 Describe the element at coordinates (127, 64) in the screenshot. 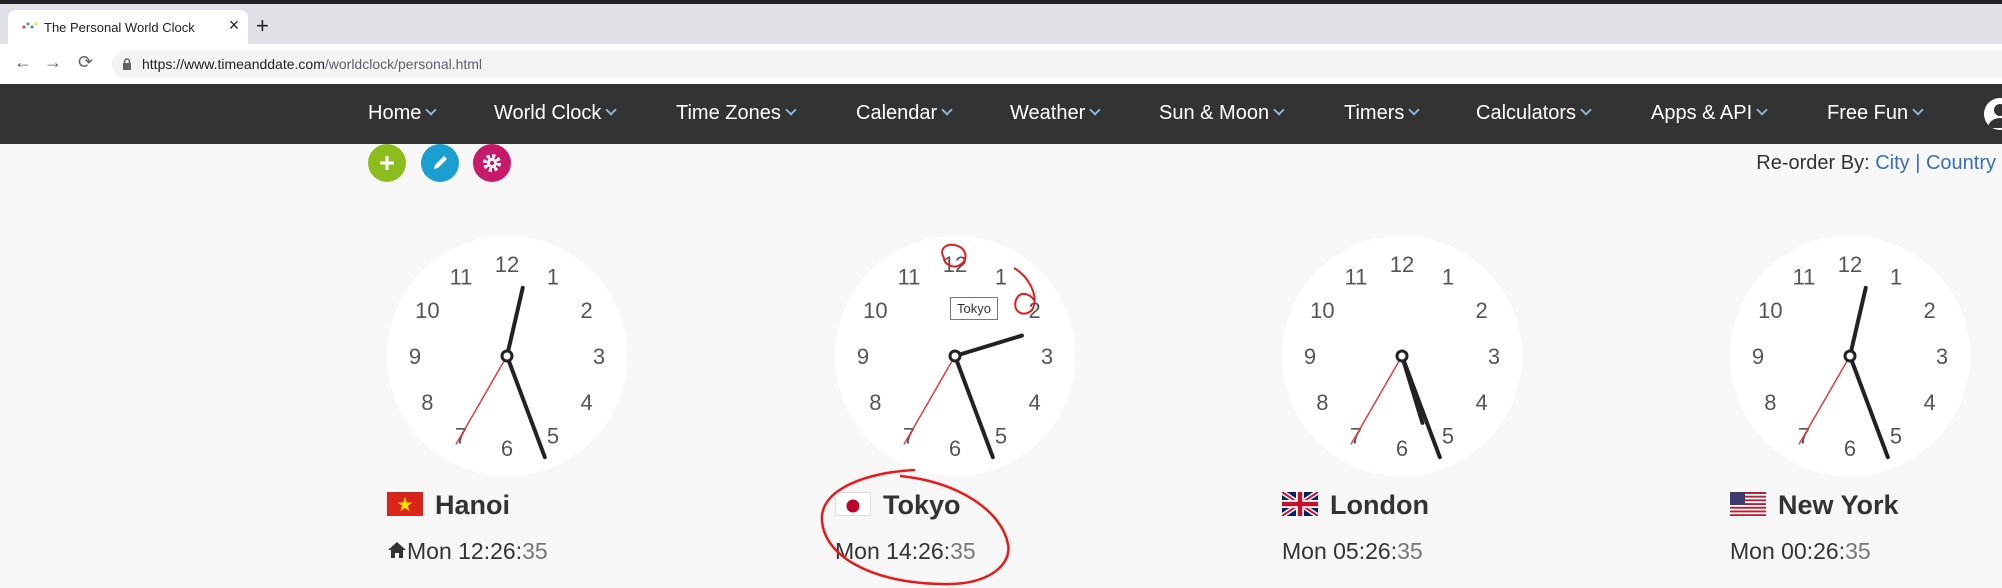

I see `lock-icon` at that location.